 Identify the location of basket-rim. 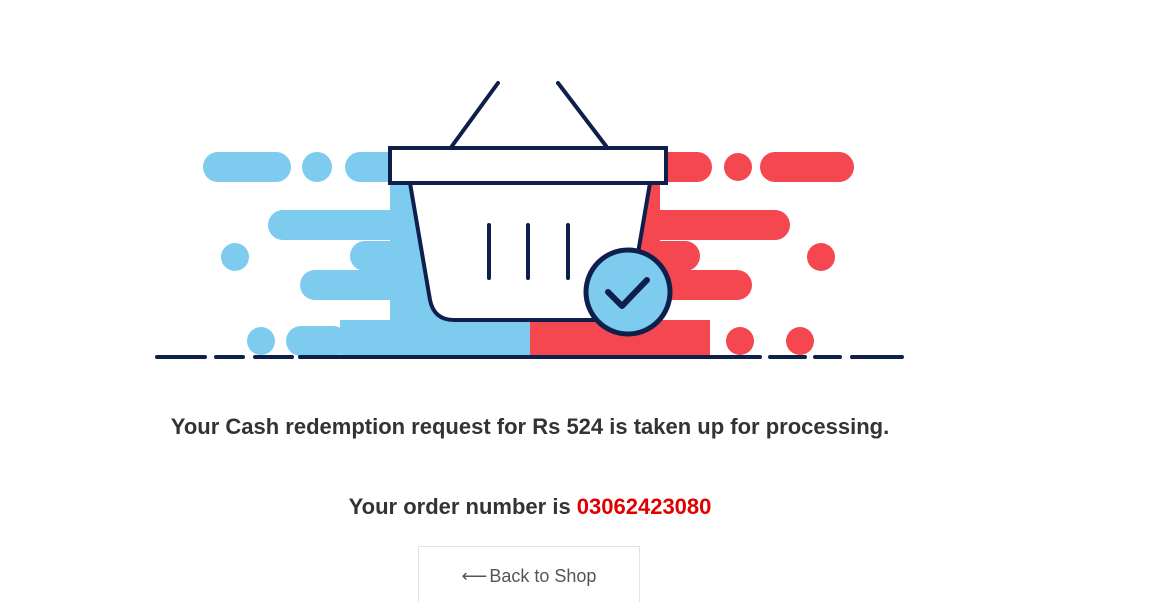
(528, 165).